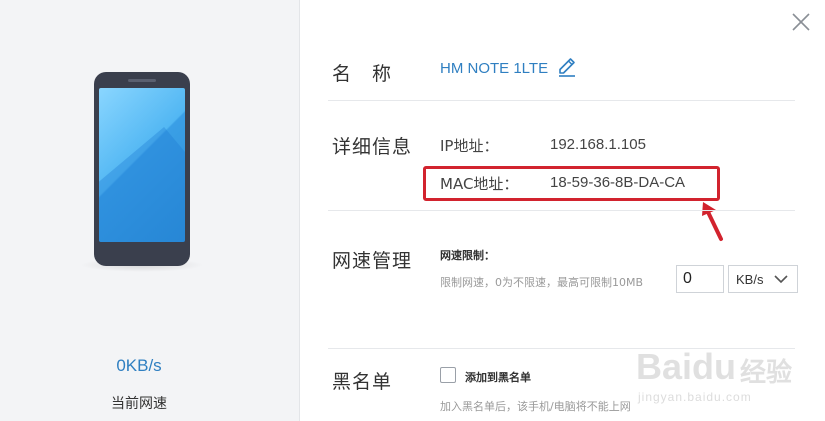 The height and width of the screenshot is (421, 825). What do you see at coordinates (372, 147) in the screenshot?
I see `detail-section-label: 详细信息` at bounding box center [372, 147].